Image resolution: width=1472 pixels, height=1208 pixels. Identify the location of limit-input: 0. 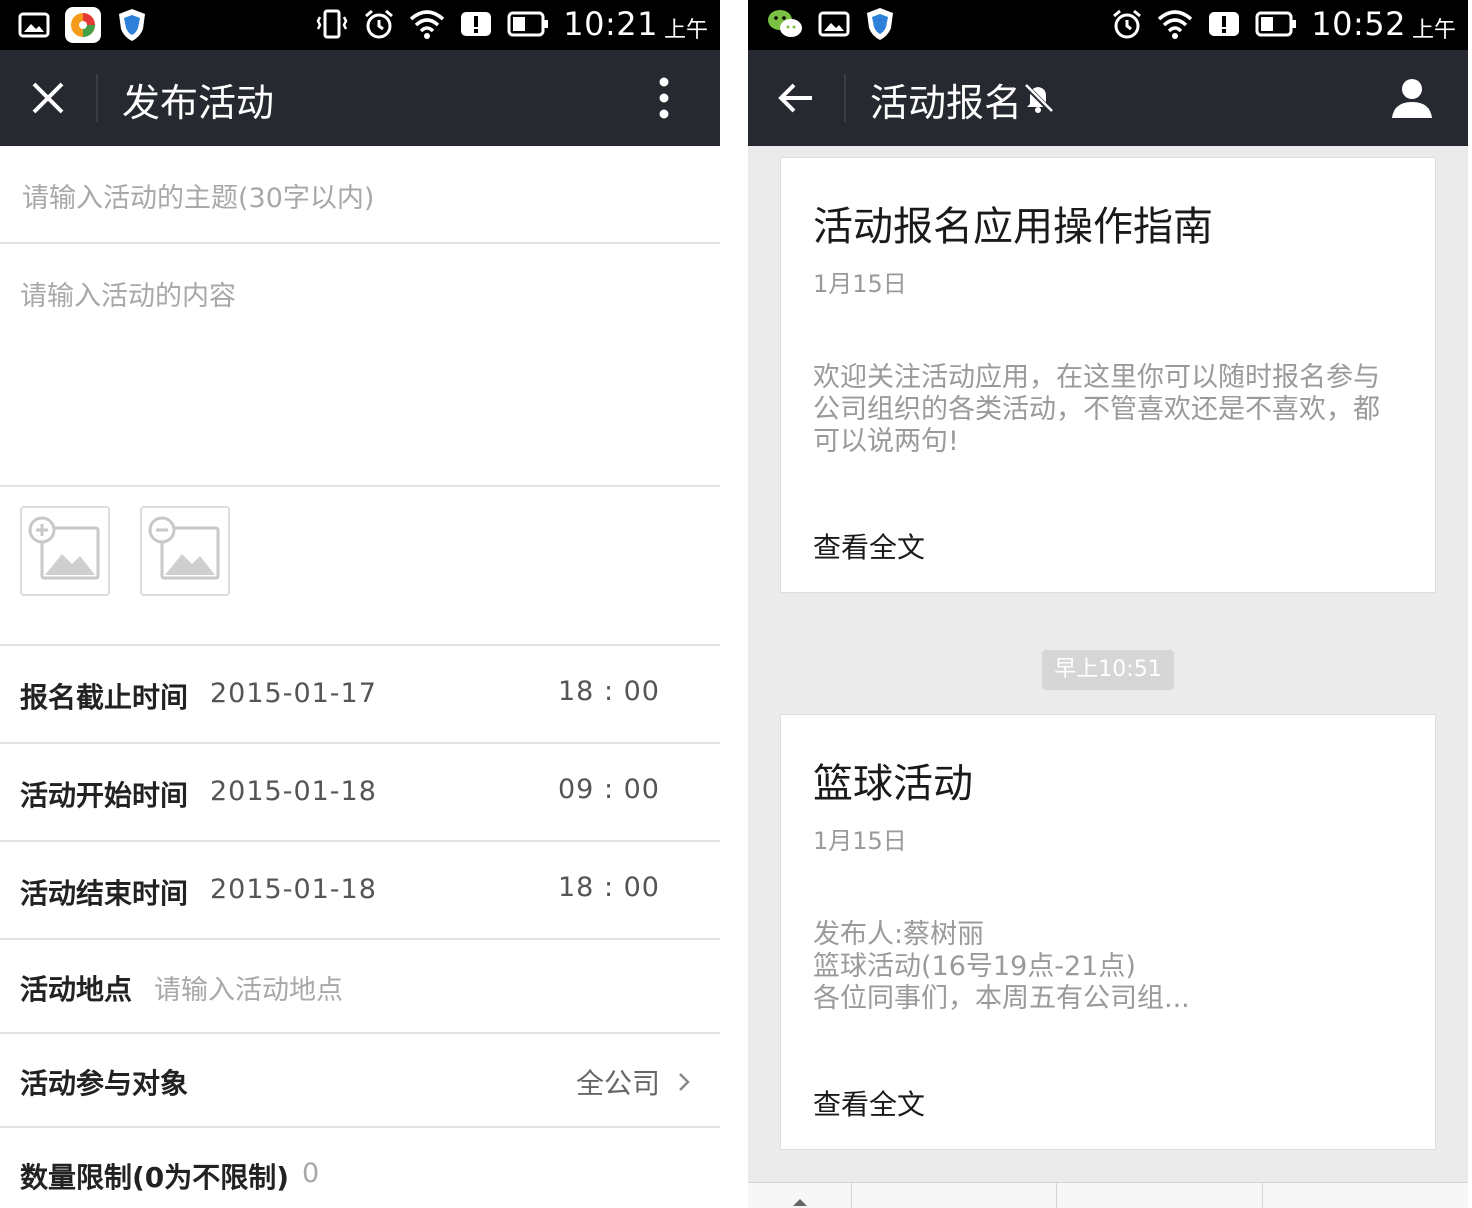
(310, 1173).